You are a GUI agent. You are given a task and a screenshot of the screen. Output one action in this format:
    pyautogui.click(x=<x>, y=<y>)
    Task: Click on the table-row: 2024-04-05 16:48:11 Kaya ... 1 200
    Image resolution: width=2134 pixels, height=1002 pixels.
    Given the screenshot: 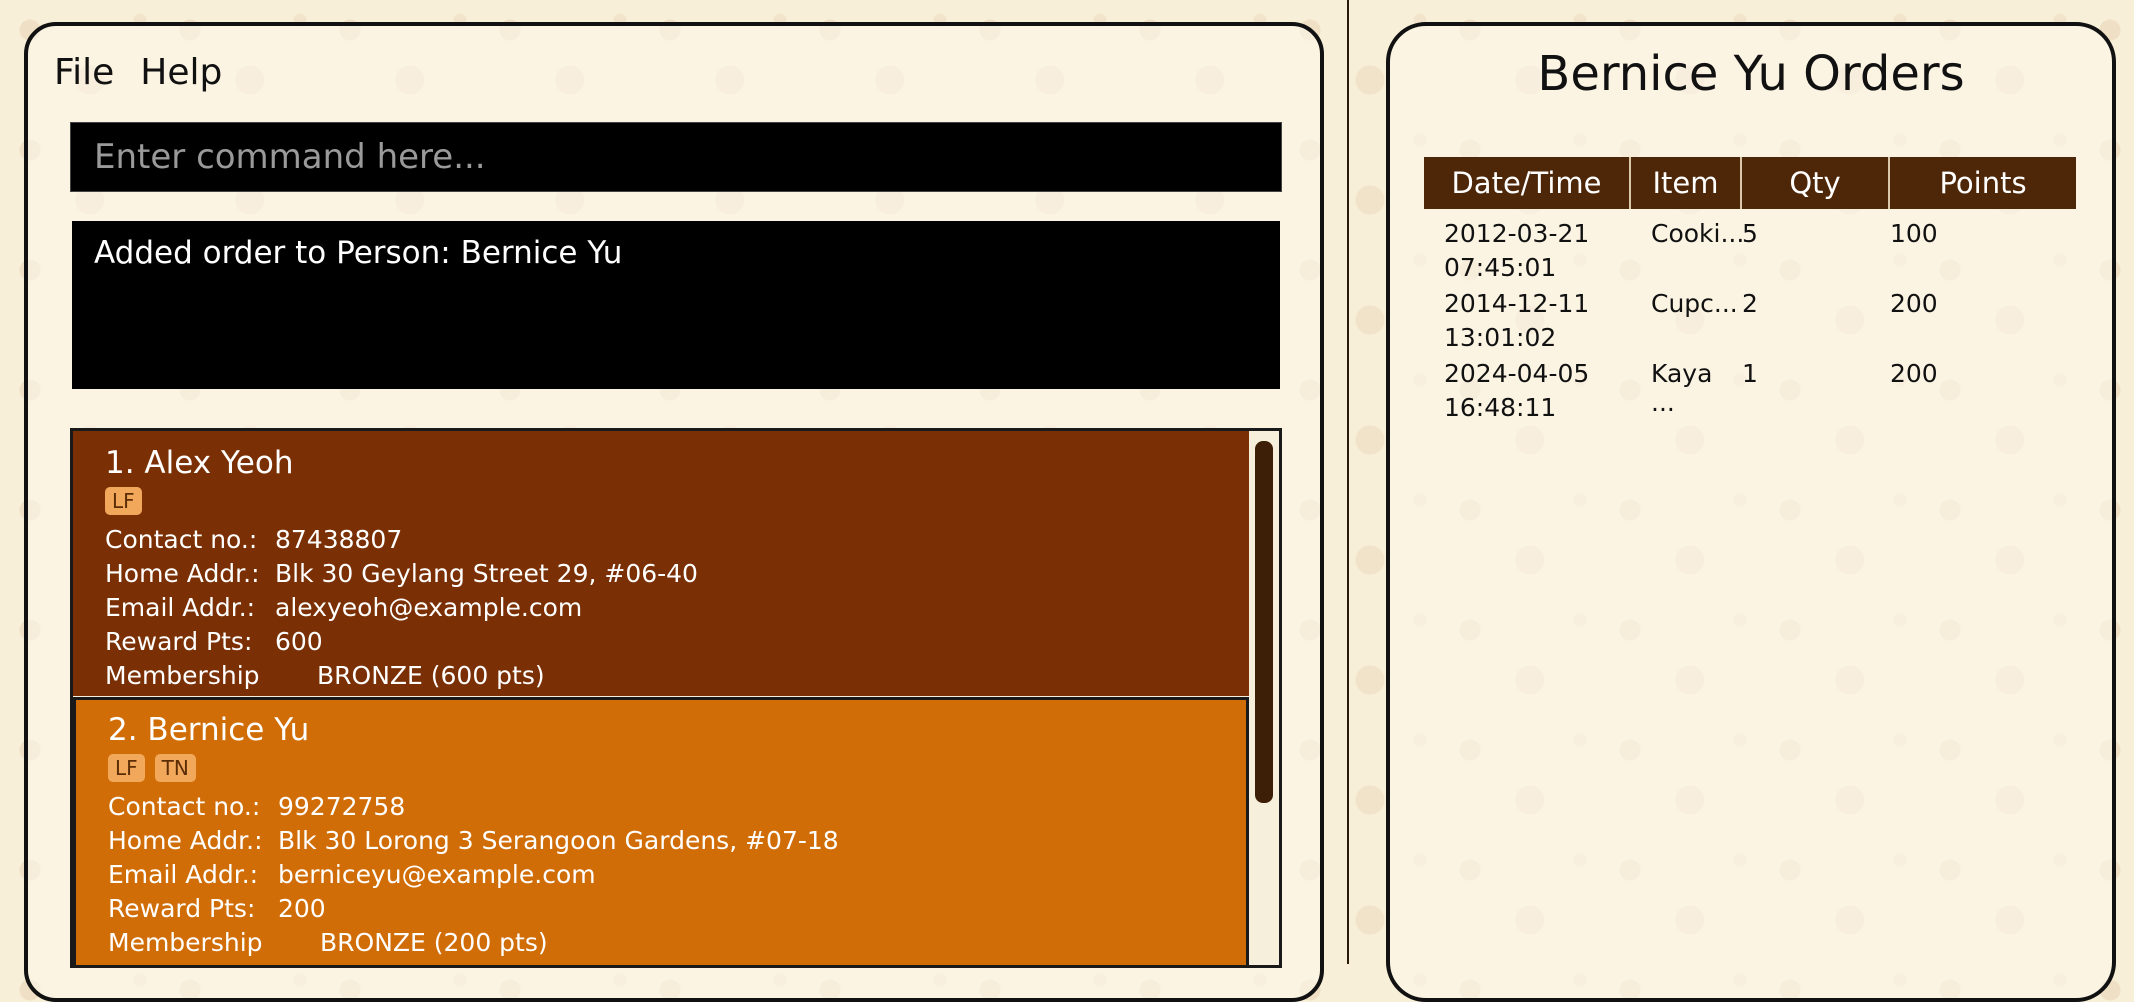 What is the action you would take?
    pyautogui.click(x=1750, y=385)
    